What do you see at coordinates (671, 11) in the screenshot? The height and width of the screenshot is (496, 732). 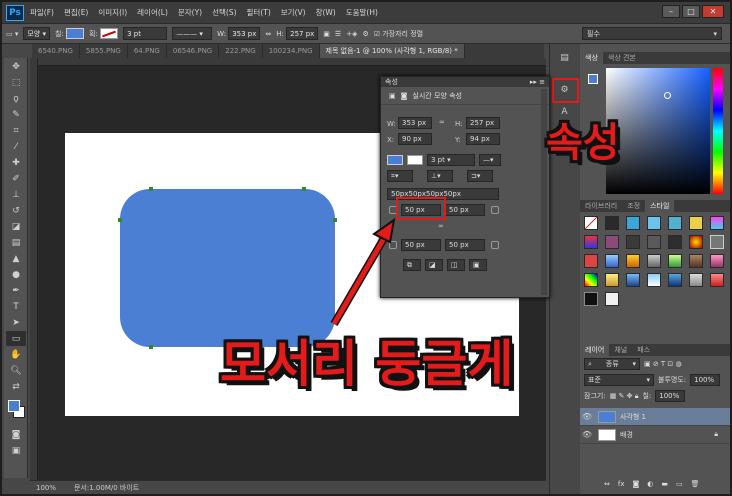 I see `minimize-button: –` at bounding box center [671, 11].